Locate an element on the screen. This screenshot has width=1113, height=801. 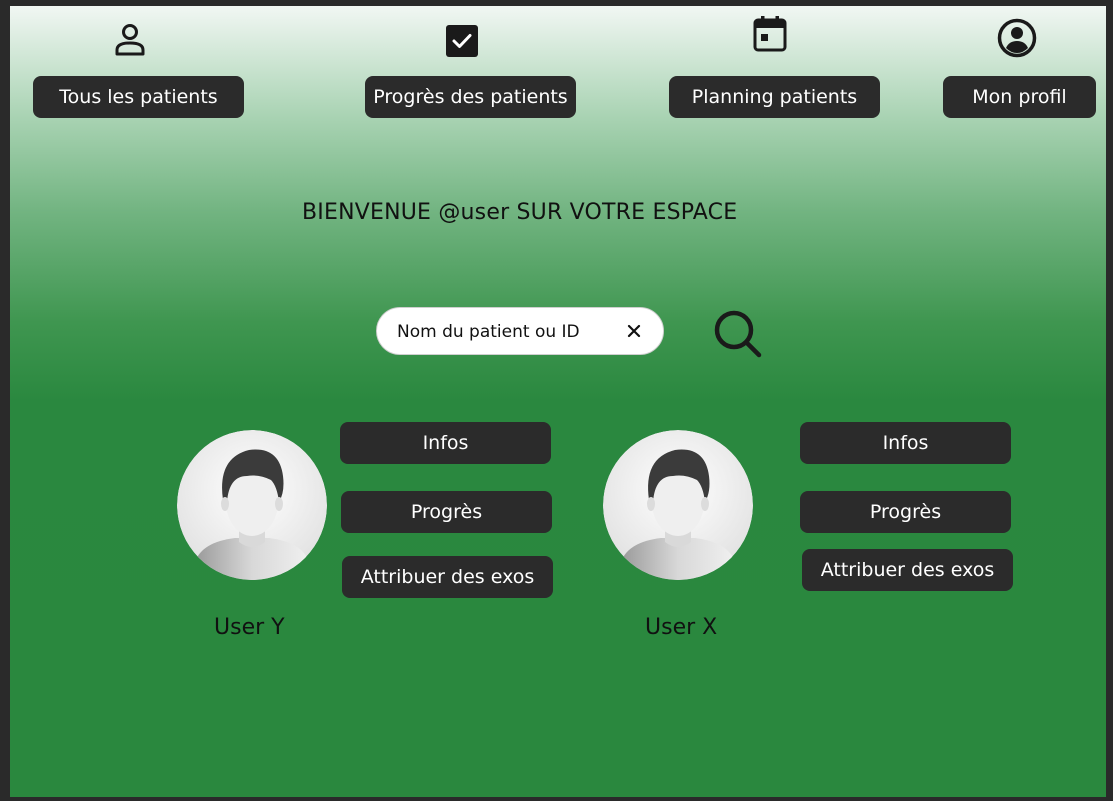
search-icon is located at coordinates (738, 334).